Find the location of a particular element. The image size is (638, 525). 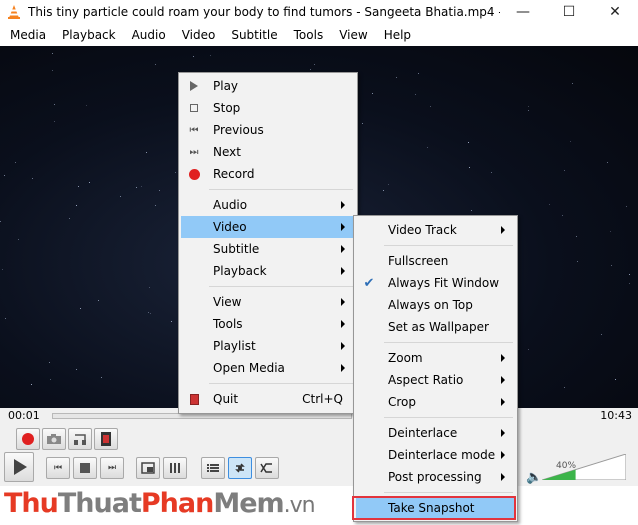

maximize-button: ☐ is located at coordinates (569, 12).